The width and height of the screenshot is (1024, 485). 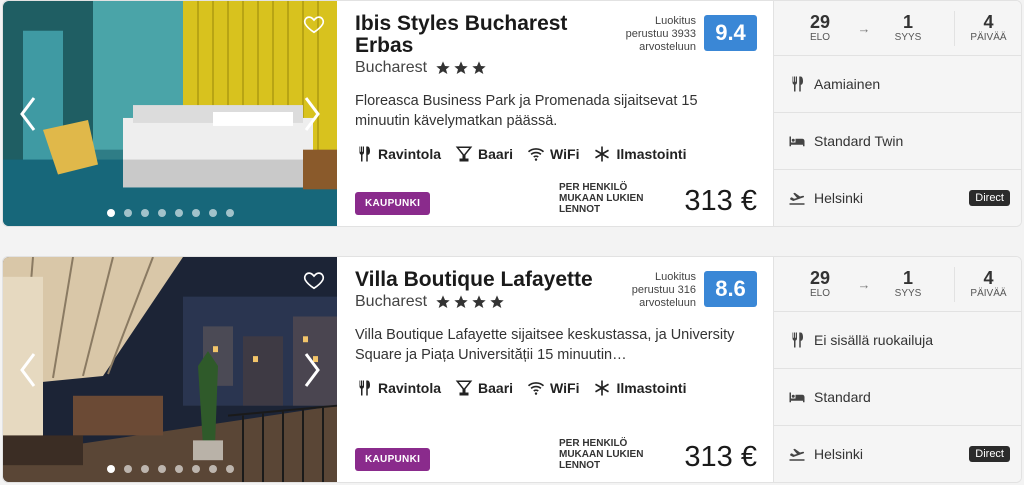 I want to click on room-option: Standard, so click(x=897, y=397).